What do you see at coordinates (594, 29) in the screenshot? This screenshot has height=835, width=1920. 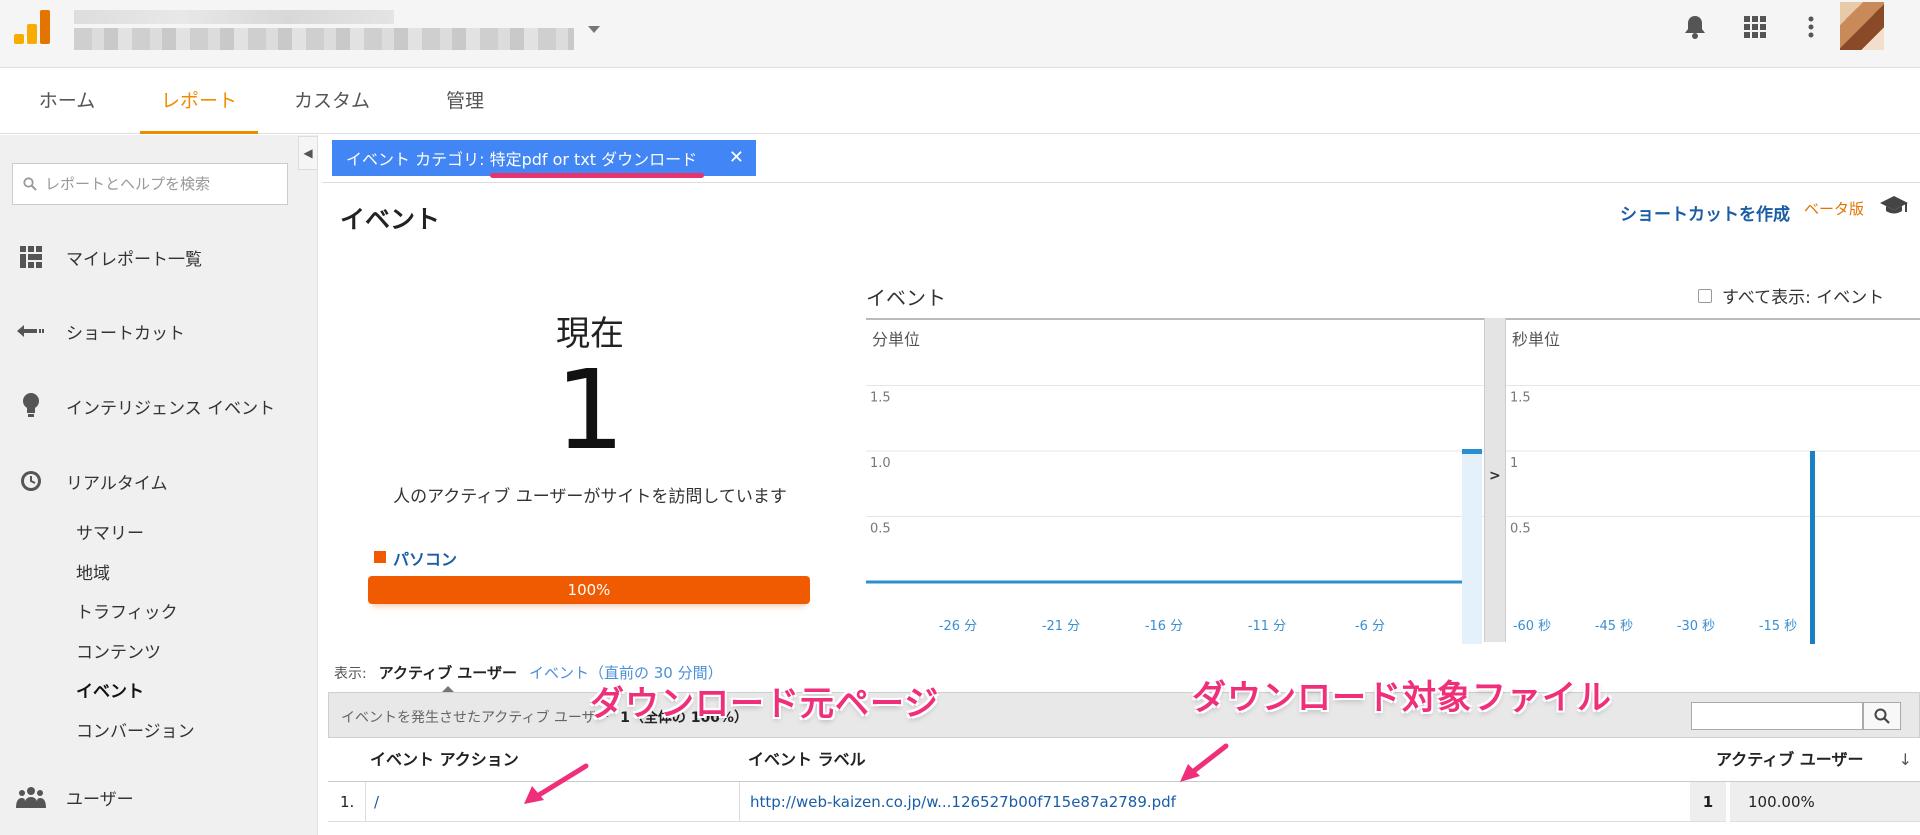 I see `chevron-down-icon` at bounding box center [594, 29].